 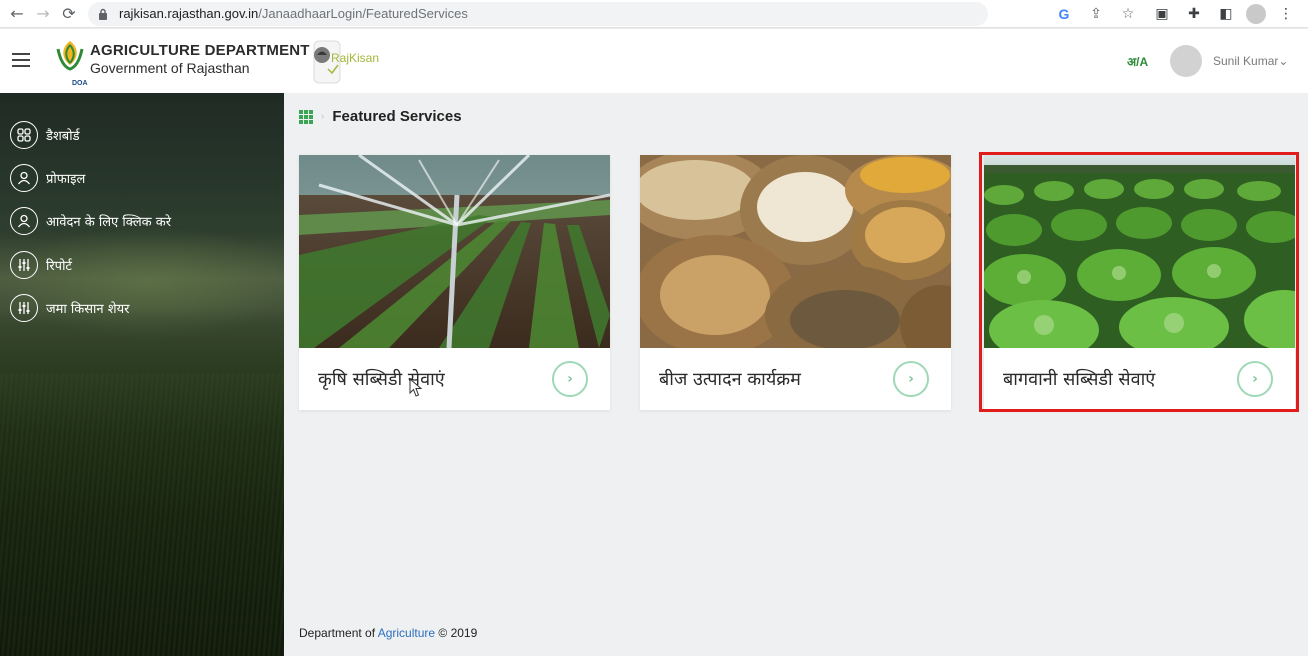 What do you see at coordinates (416, 387) in the screenshot?
I see `mouse-cursor-icon` at bounding box center [416, 387].